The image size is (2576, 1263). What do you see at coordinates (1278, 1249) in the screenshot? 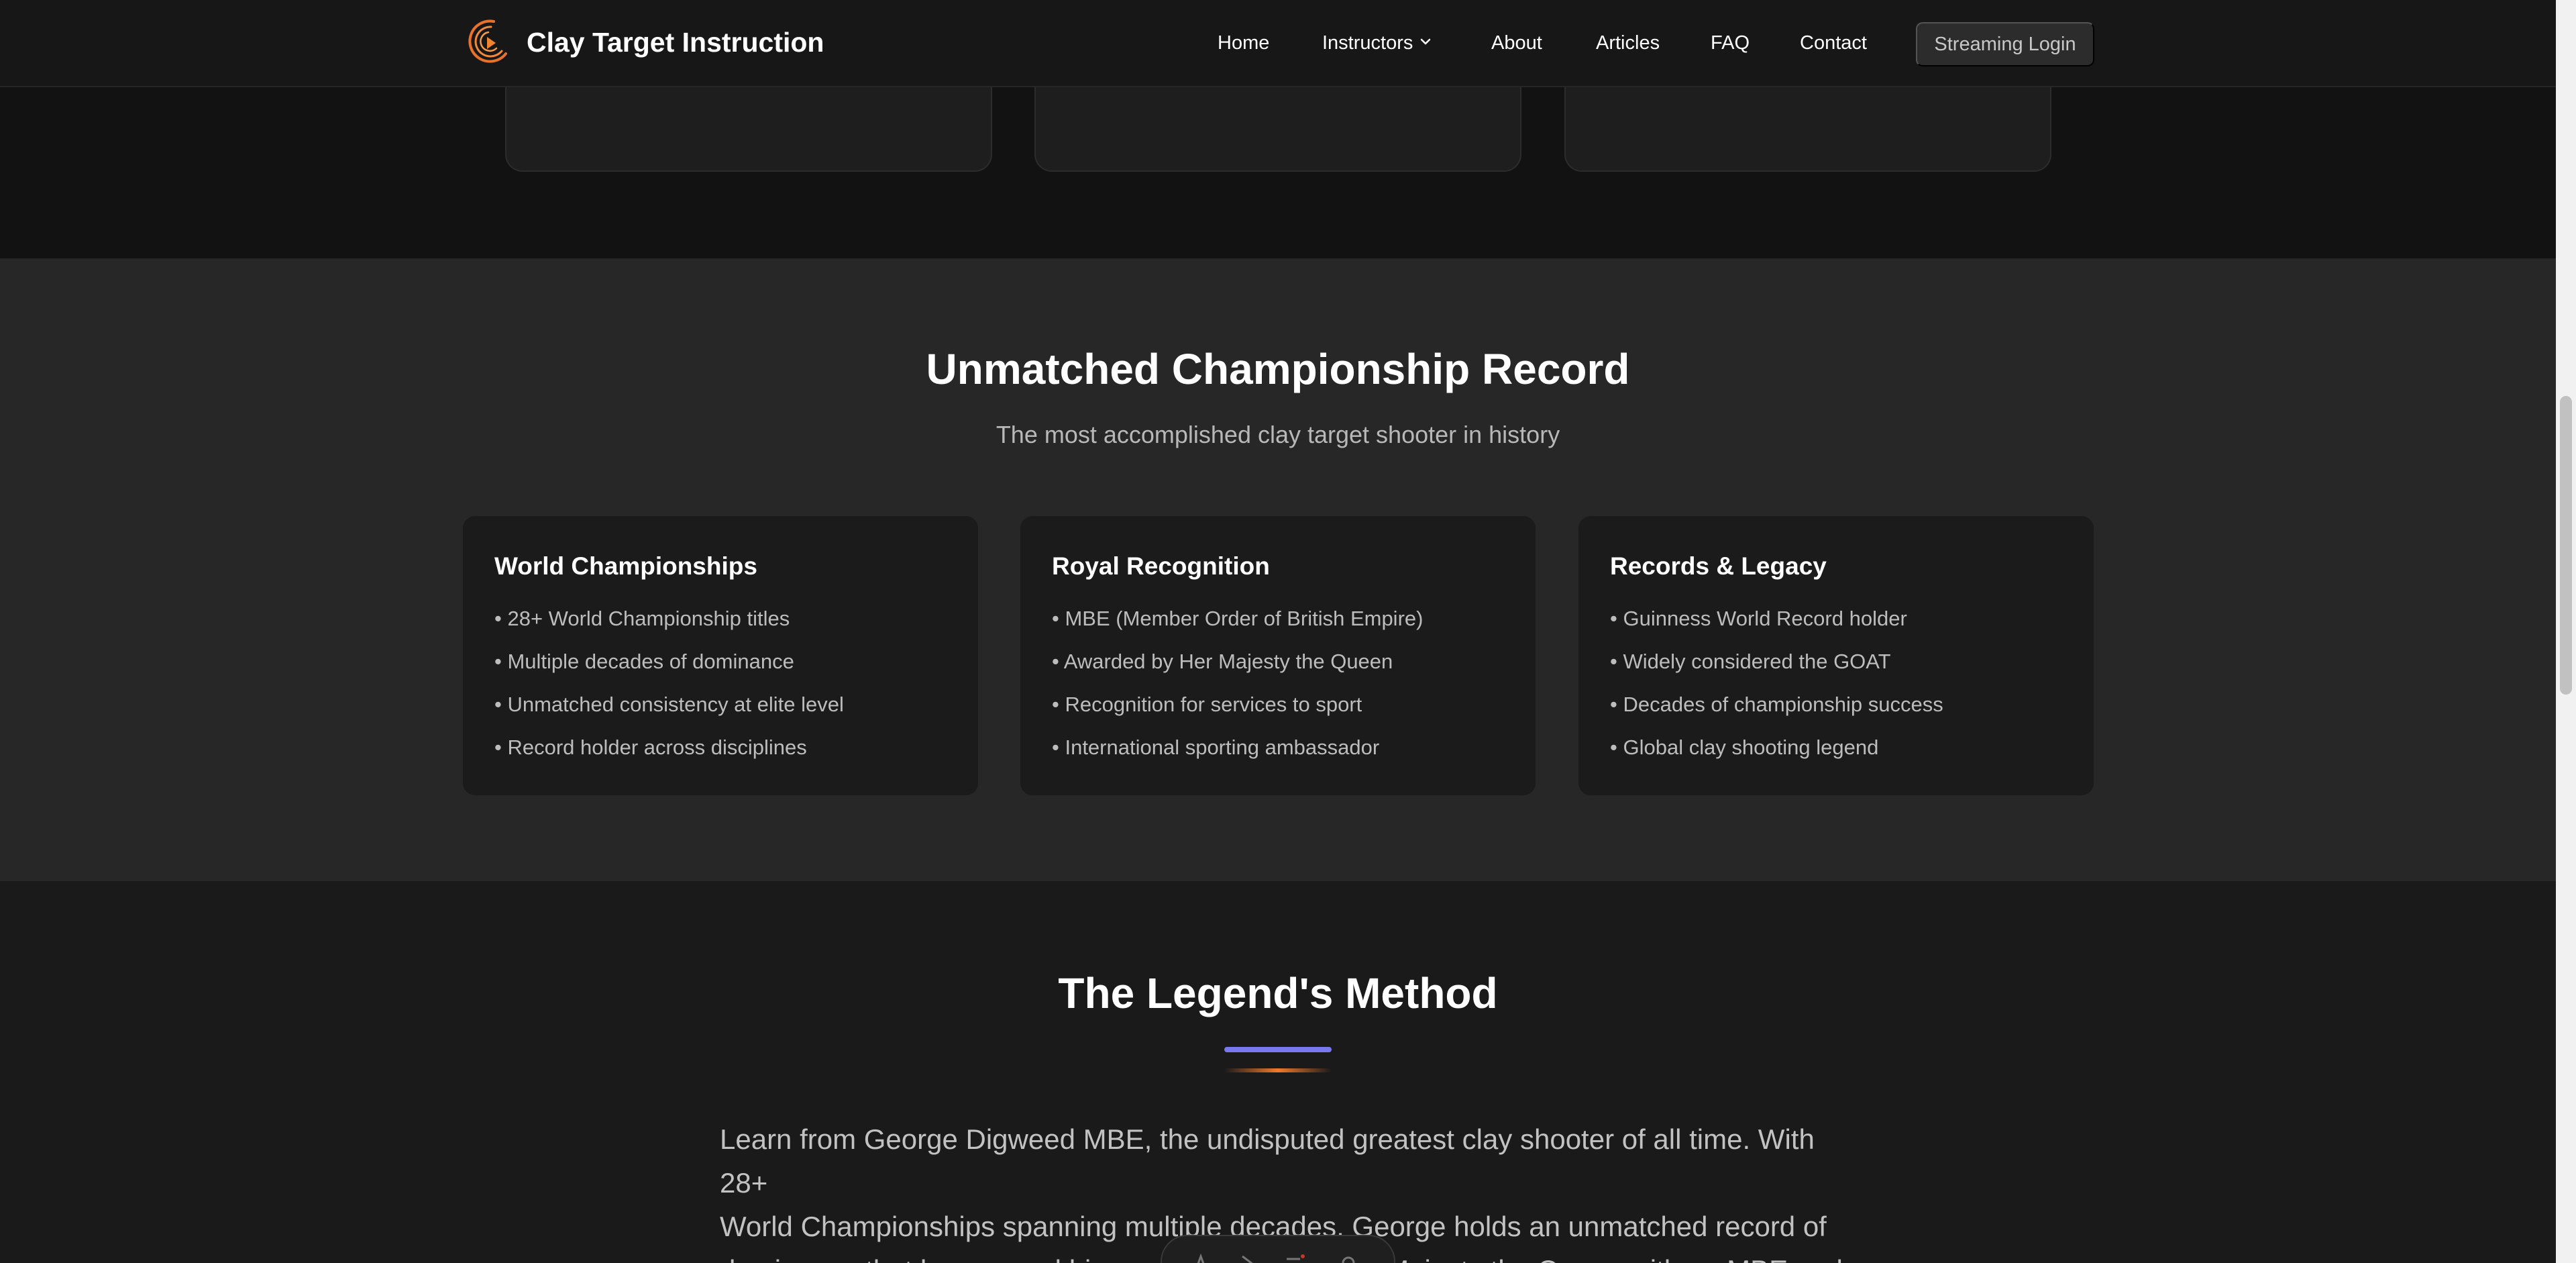
I see `floating-toolbar` at bounding box center [1278, 1249].